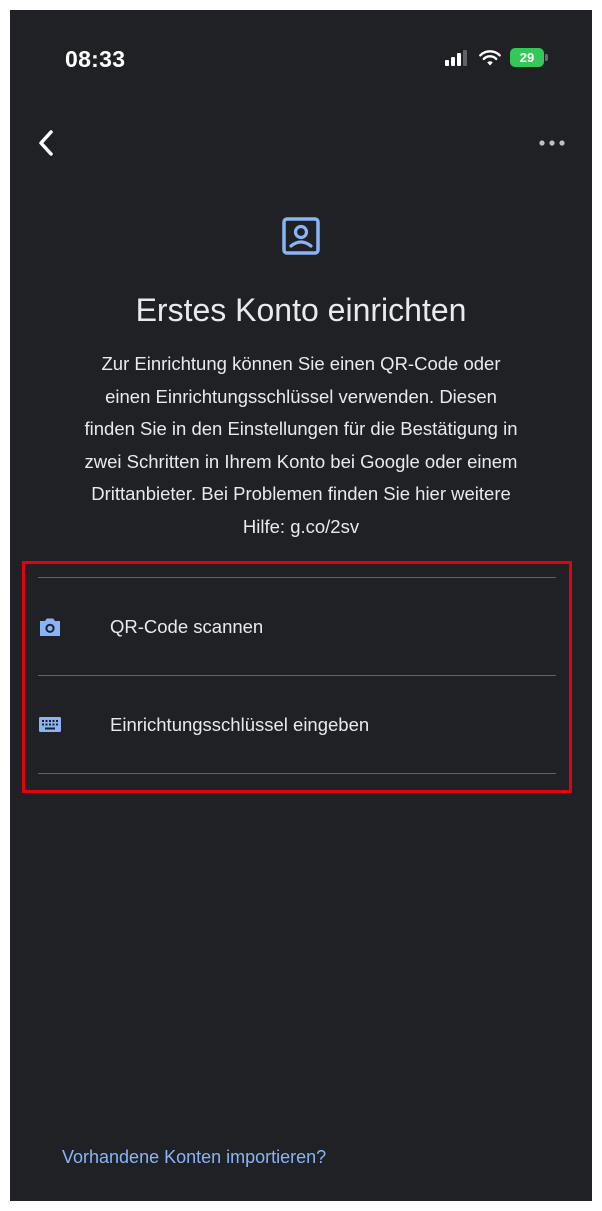  What do you see at coordinates (297, 627) in the screenshot?
I see `scan-qr-code-option: QR-Code scannen` at bounding box center [297, 627].